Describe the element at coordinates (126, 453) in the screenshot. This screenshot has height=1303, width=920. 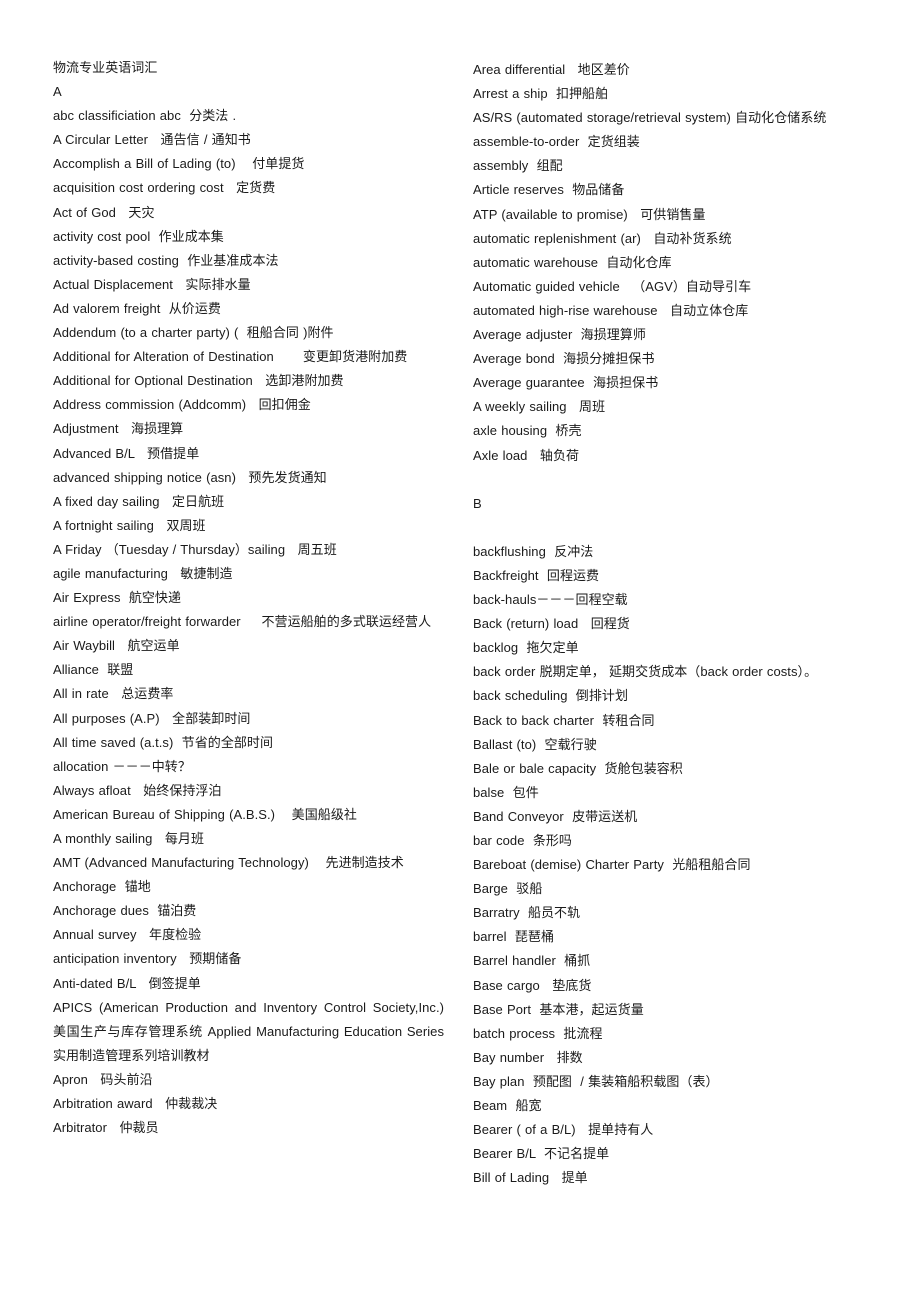
I see `glossary-entry: Advanced B/L 预借提单` at that location.